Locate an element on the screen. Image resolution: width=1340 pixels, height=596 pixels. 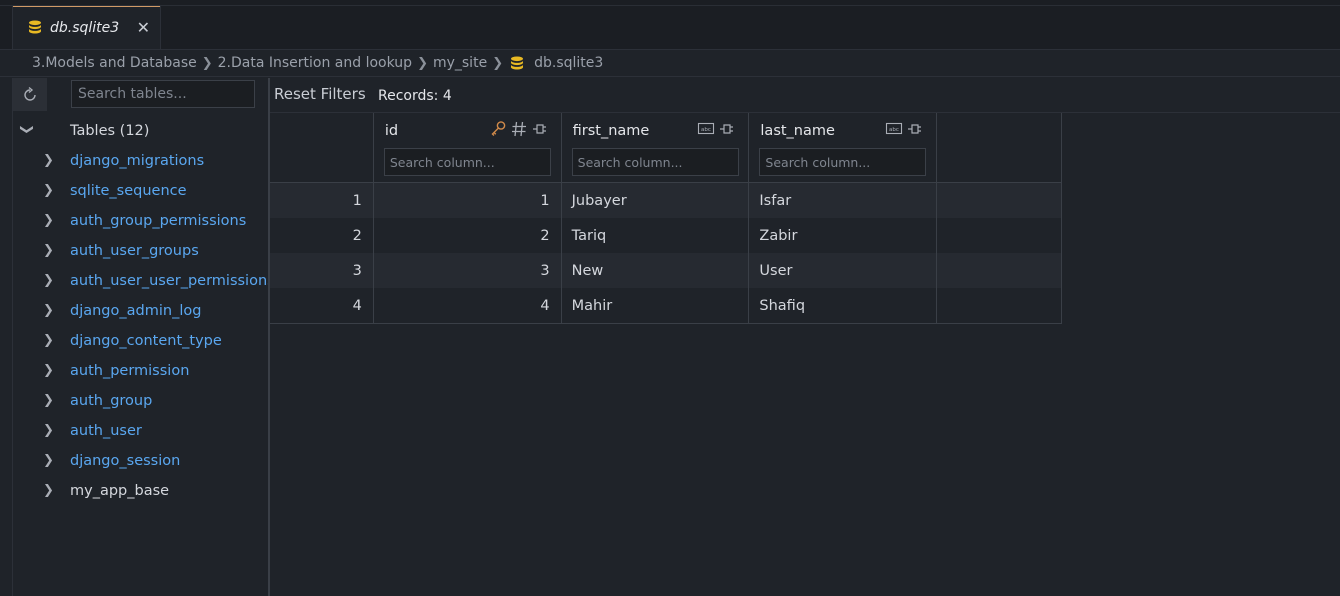
cell-id: 3 is located at coordinates (468, 270).